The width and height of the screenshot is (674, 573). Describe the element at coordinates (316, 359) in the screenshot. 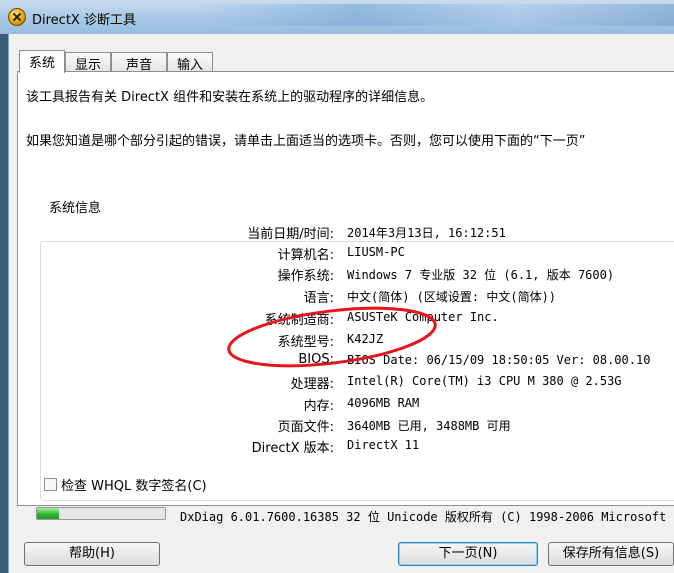

I see `info-label: BIOS:` at that location.